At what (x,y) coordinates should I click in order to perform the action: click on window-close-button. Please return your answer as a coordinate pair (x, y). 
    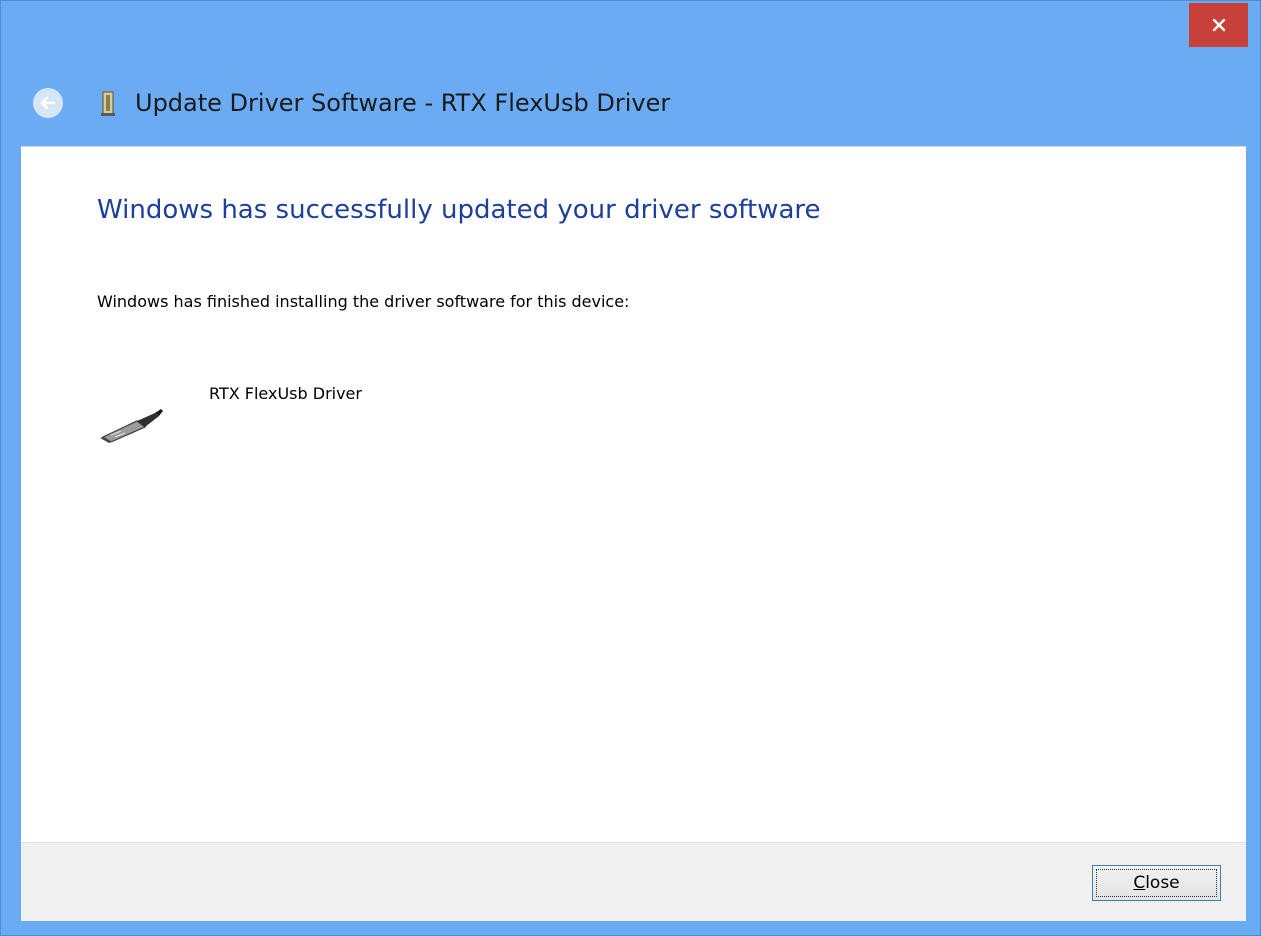
    Looking at the image, I should click on (1218, 25).